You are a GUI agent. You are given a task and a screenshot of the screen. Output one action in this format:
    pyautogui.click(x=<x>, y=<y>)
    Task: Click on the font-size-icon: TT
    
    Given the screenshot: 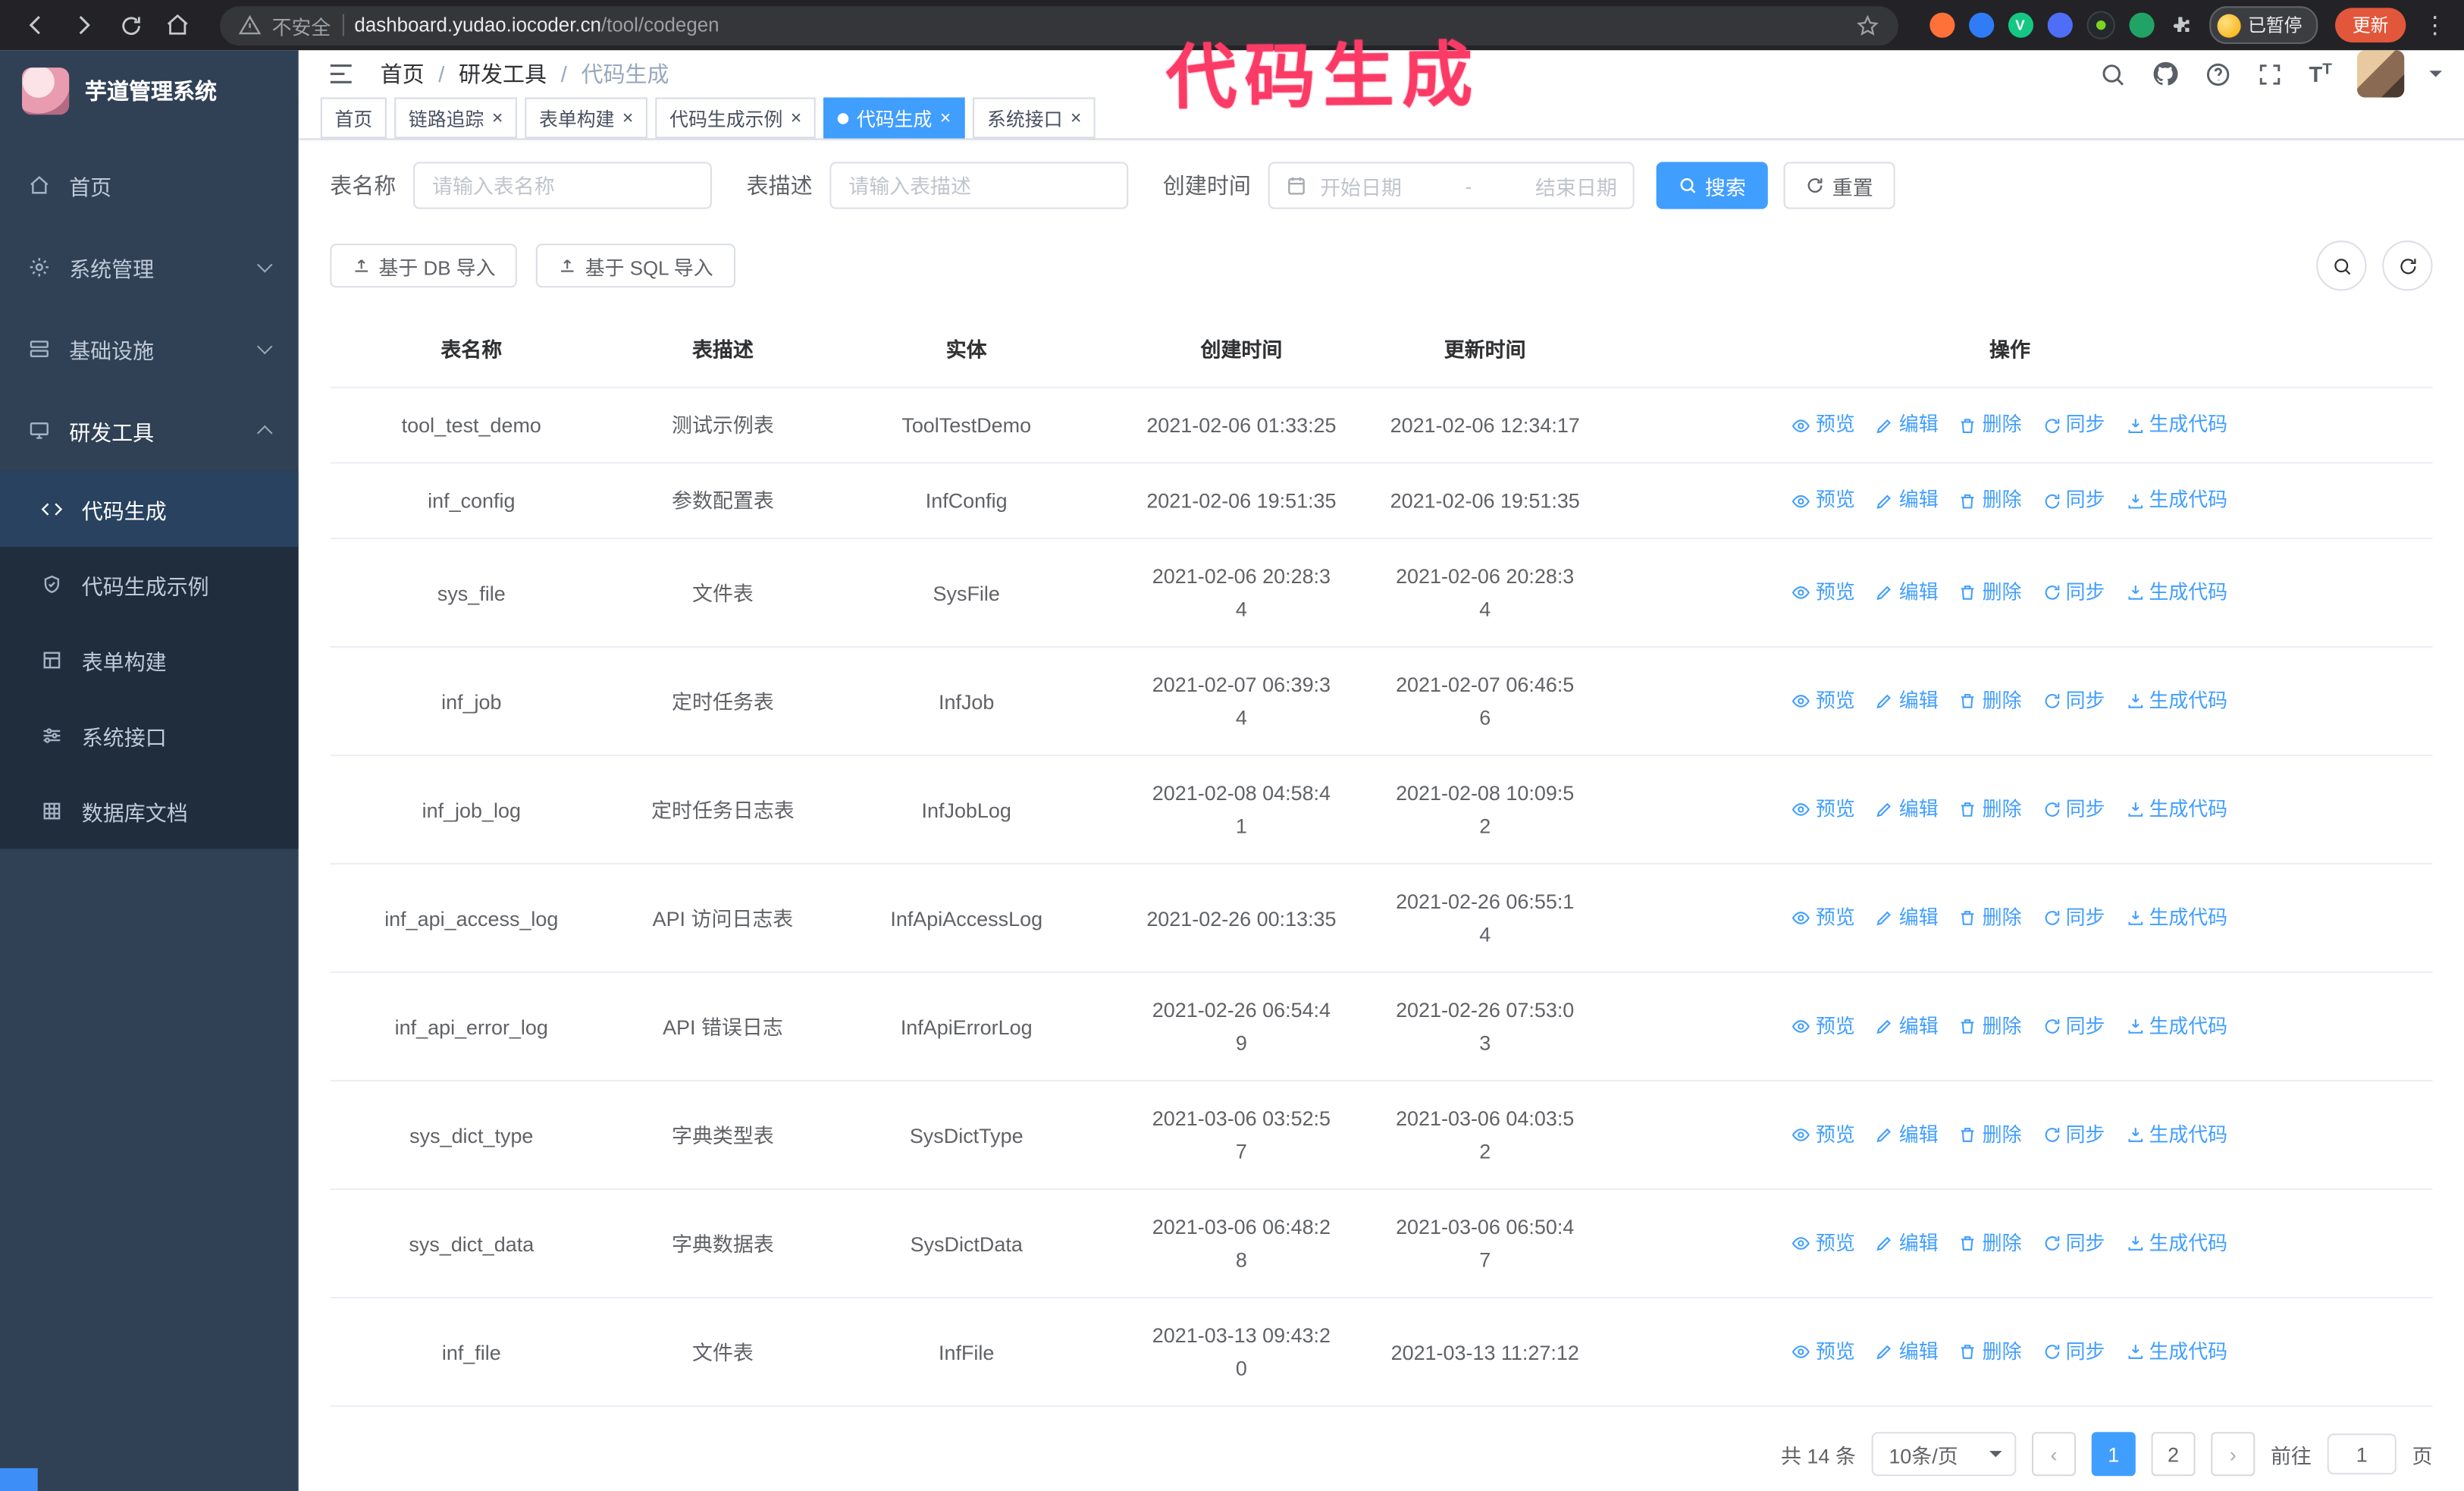 What is the action you would take?
    pyautogui.click(x=2320, y=73)
    